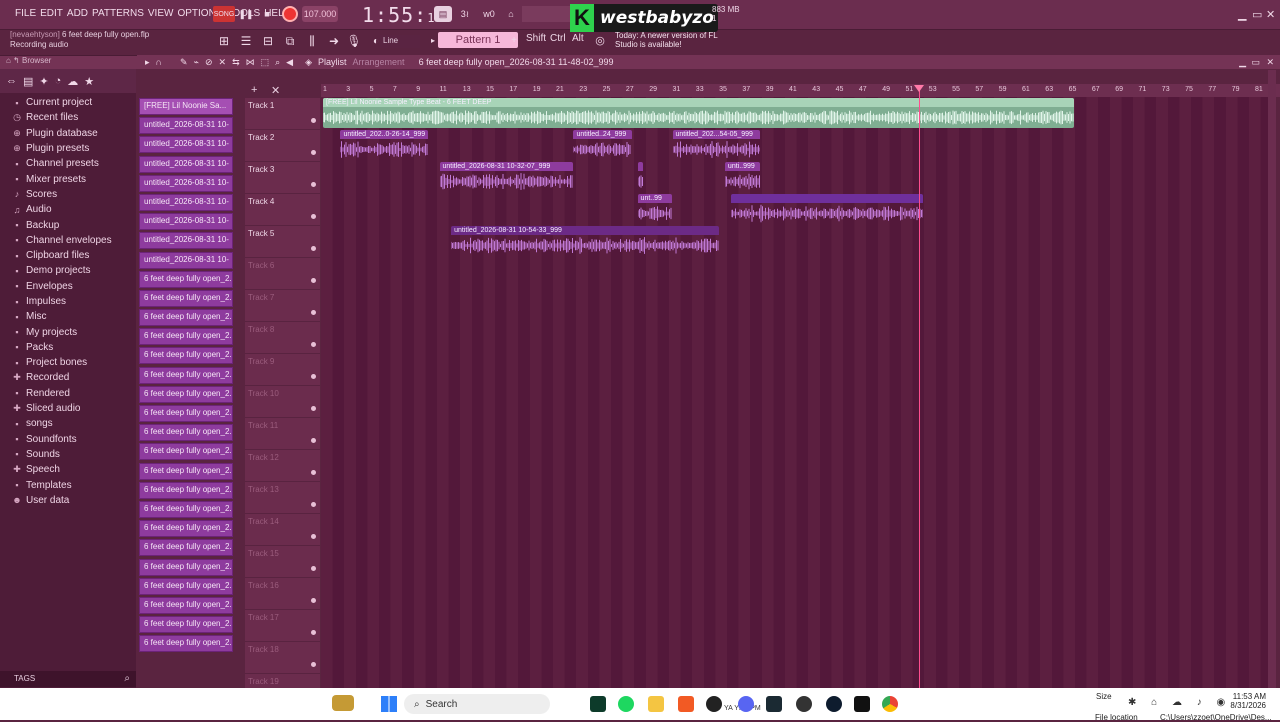 This screenshot has height=722, width=1280. What do you see at coordinates (656, 704) in the screenshot?
I see `explorer-icon` at bounding box center [656, 704].